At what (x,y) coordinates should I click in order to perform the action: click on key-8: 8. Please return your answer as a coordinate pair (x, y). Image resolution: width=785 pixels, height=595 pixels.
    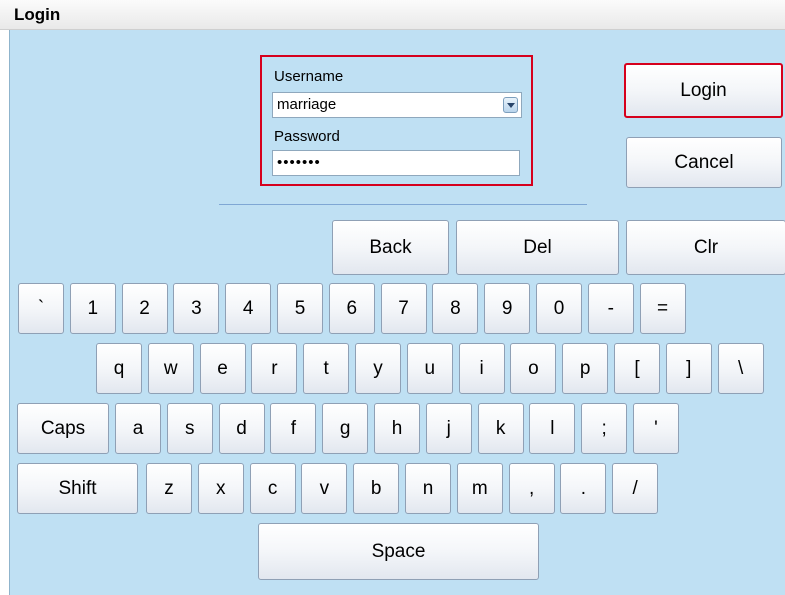
    Looking at the image, I should click on (455, 308).